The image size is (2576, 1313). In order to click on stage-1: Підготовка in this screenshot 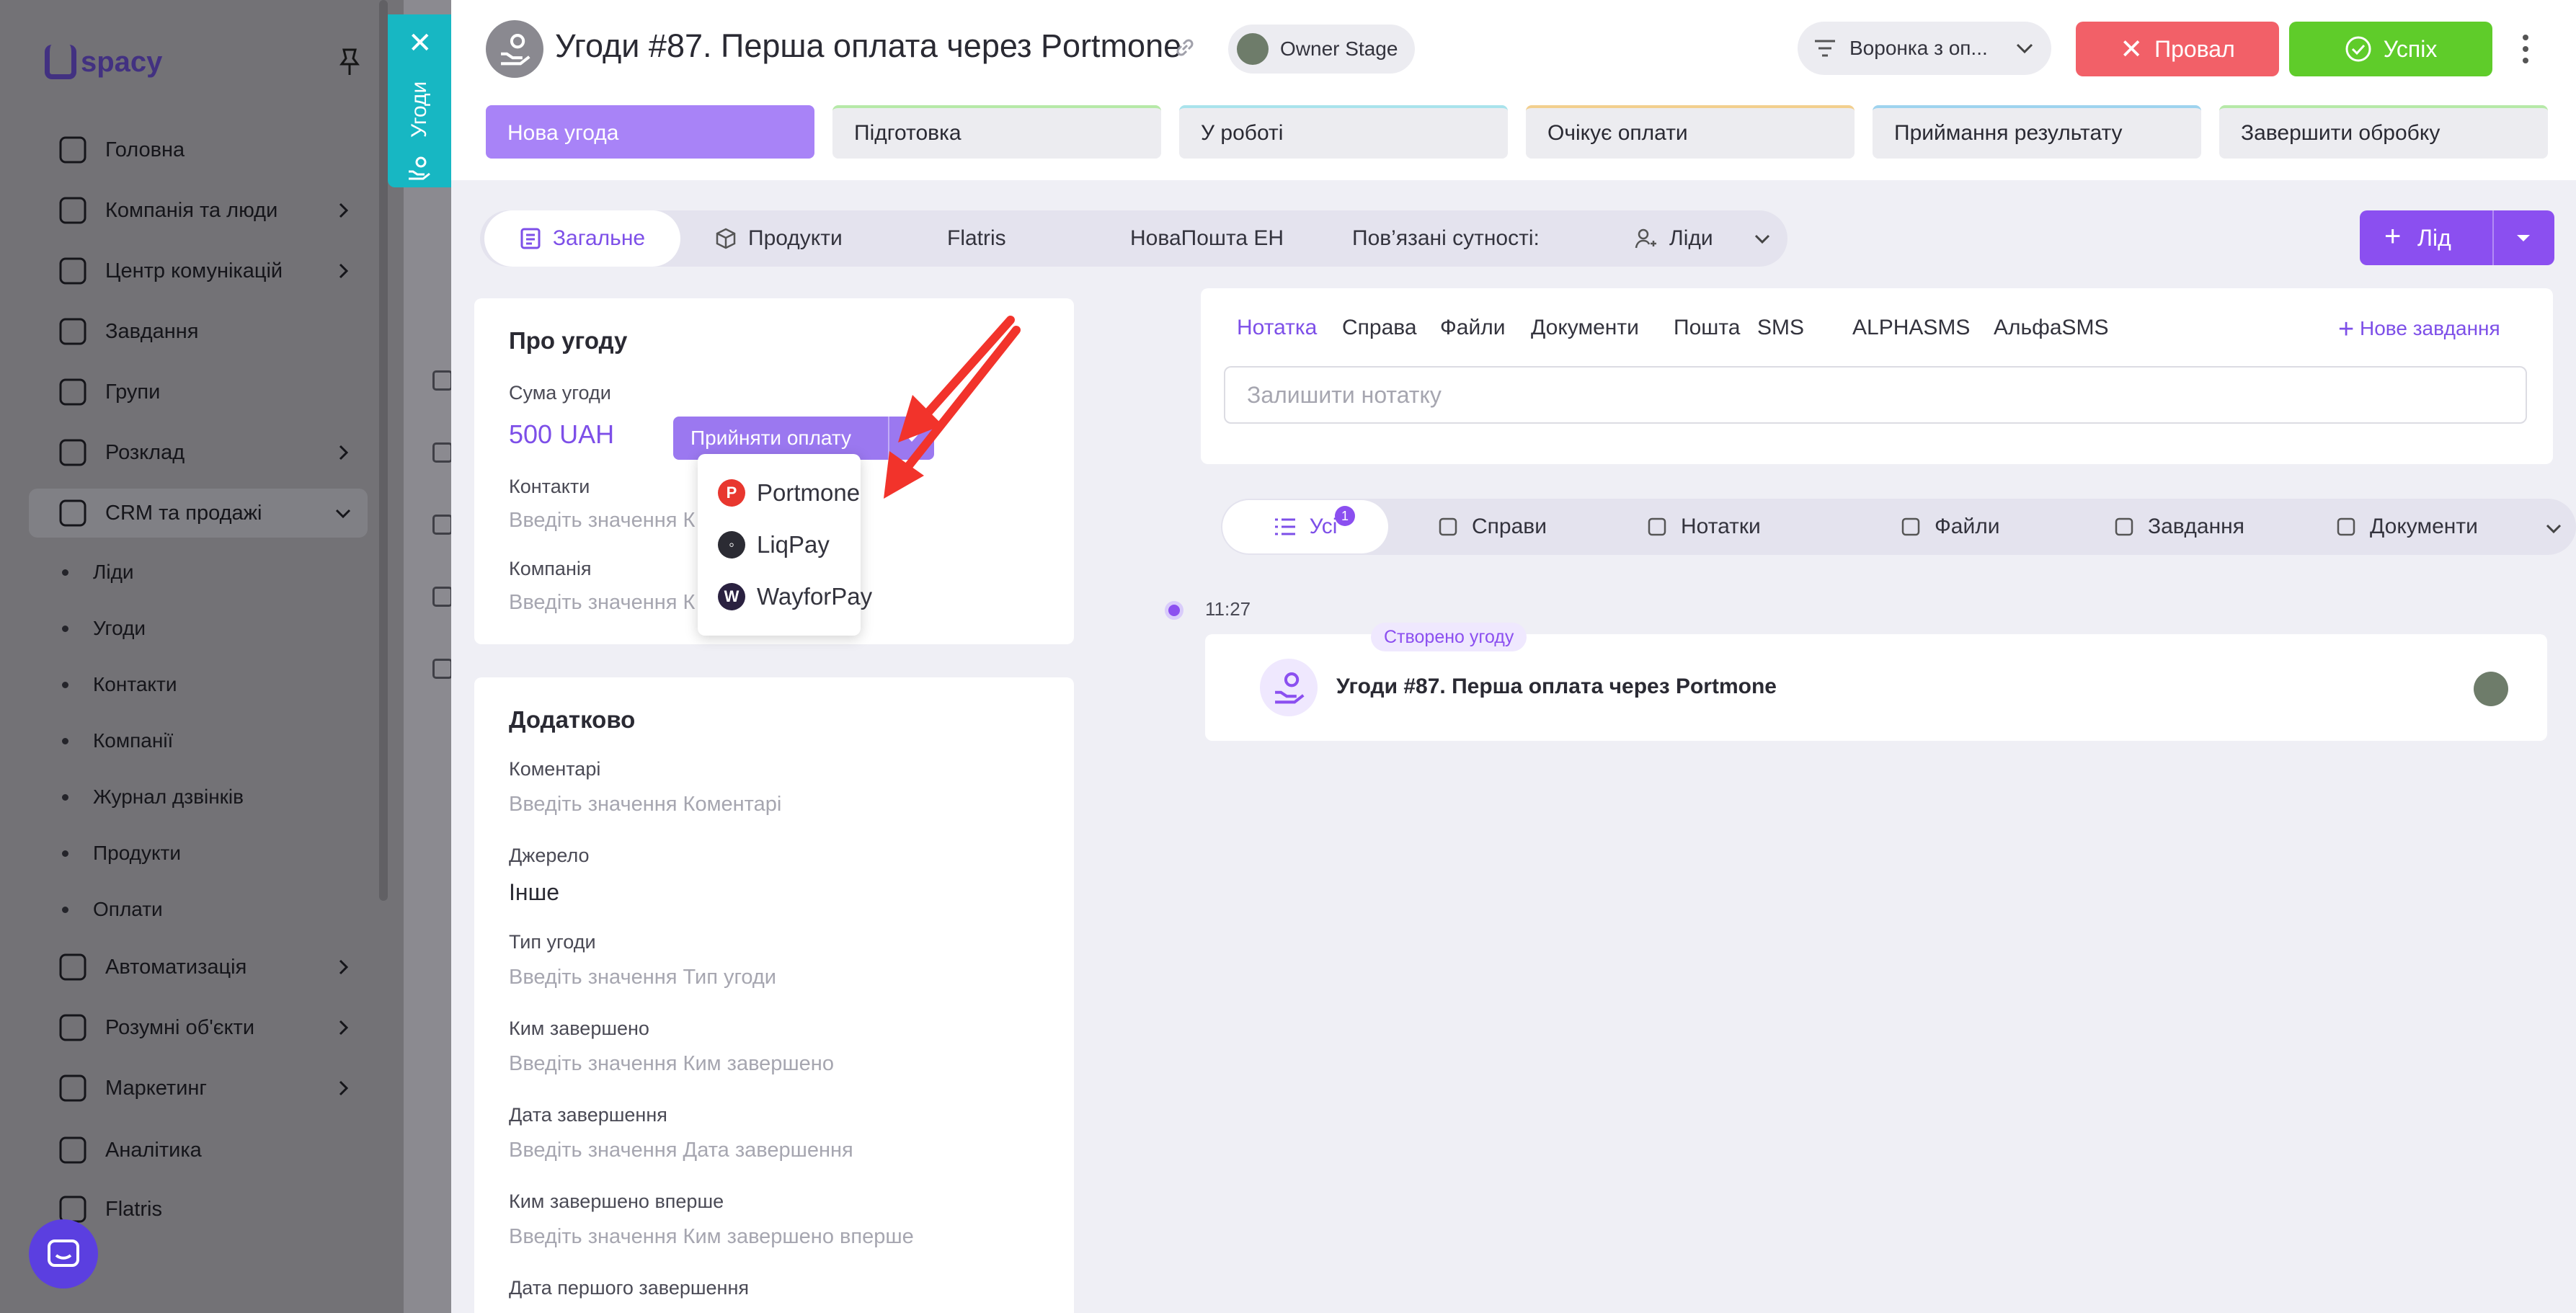, I will do `click(996, 132)`.